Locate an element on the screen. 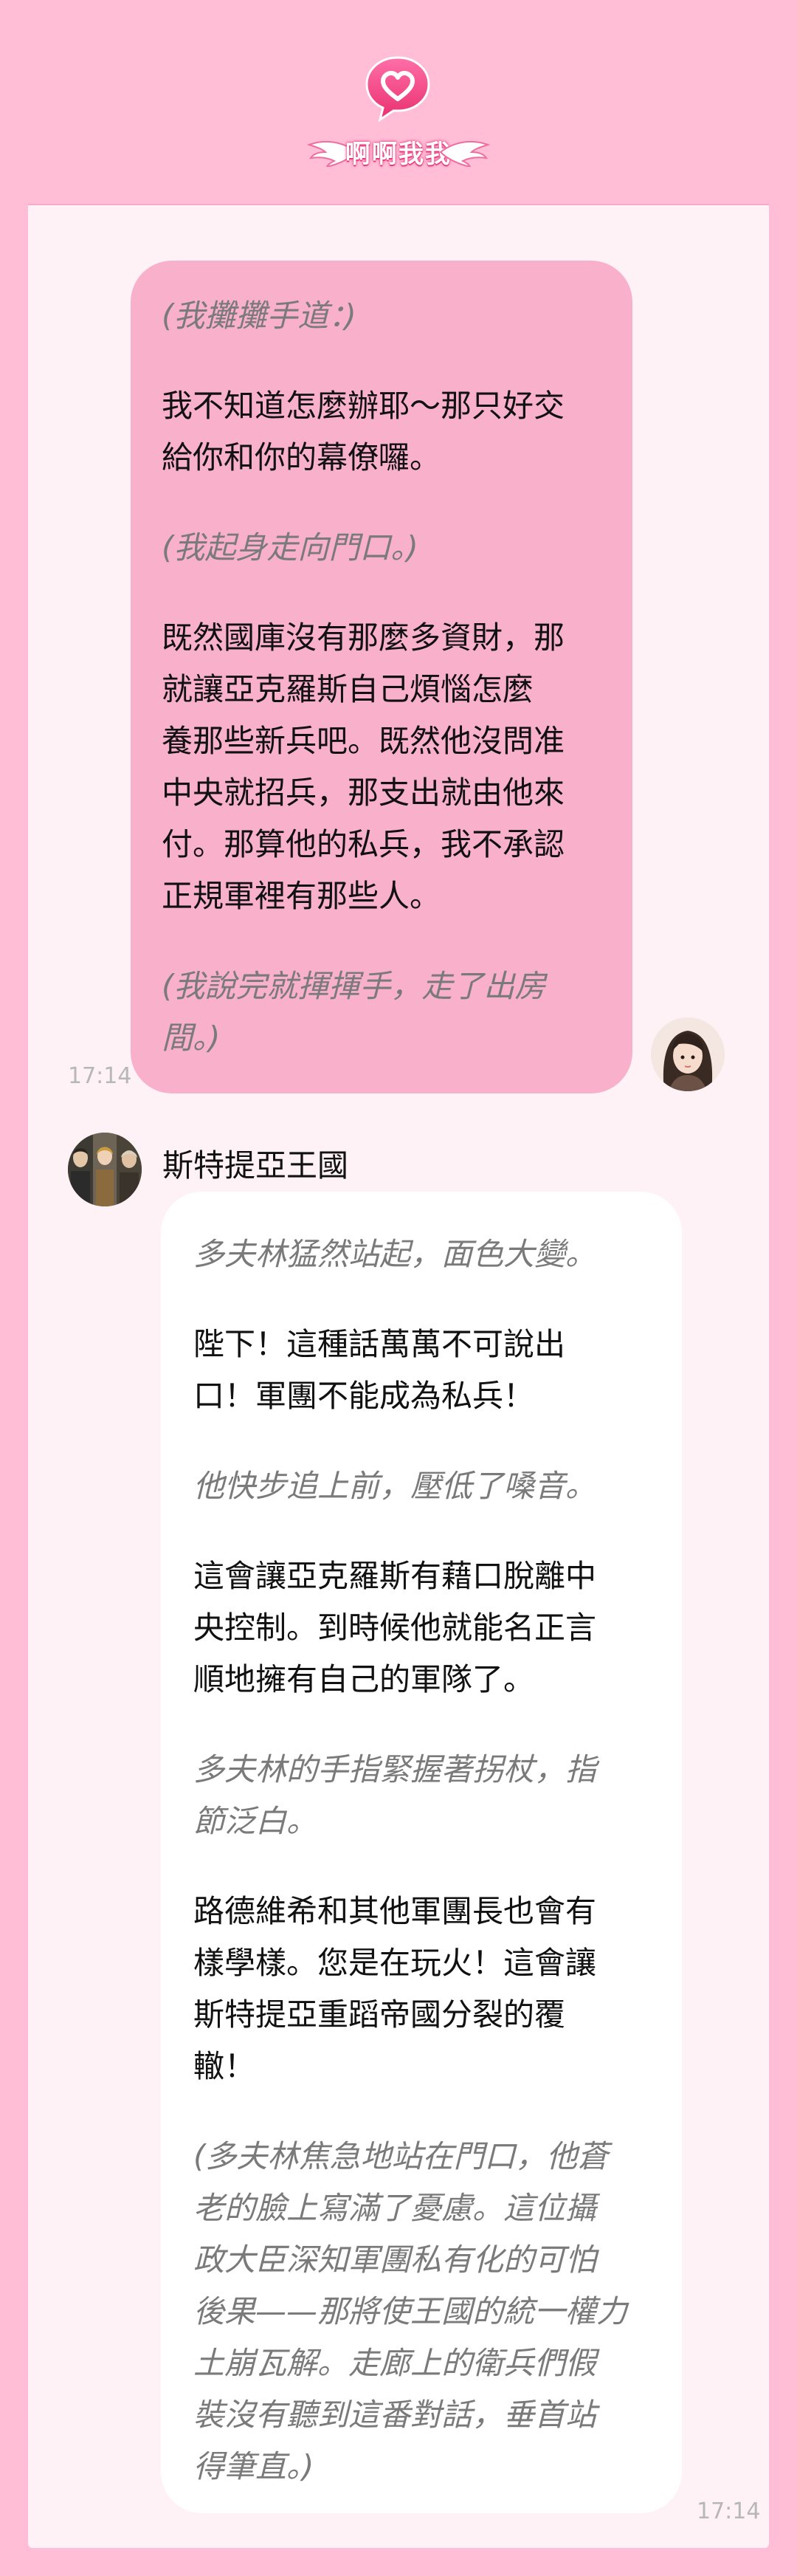 Image resolution: width=797 pixels, height=2576 pixels. speech-text: 路德維希和其他軍團長也會有 樣學樣。您是在玩火！這會讓 斯特提亞重蹈帝國分裂的覆 轍！ is located at coordinates (395, 1988).